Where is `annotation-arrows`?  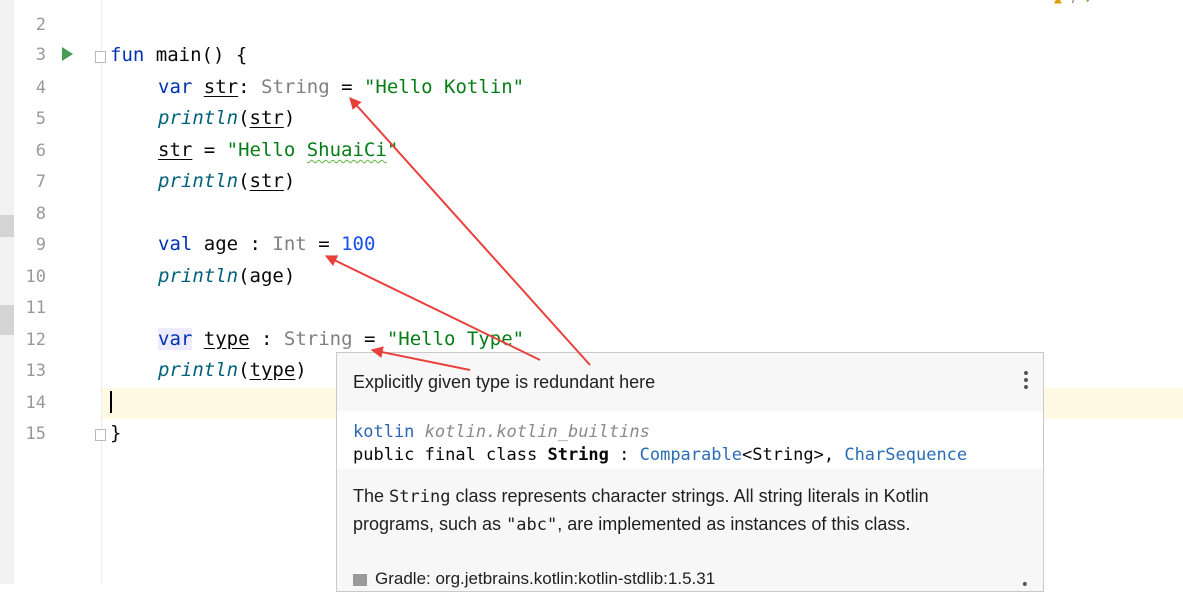
annotation-arrows is located at coordinates (457, 234).